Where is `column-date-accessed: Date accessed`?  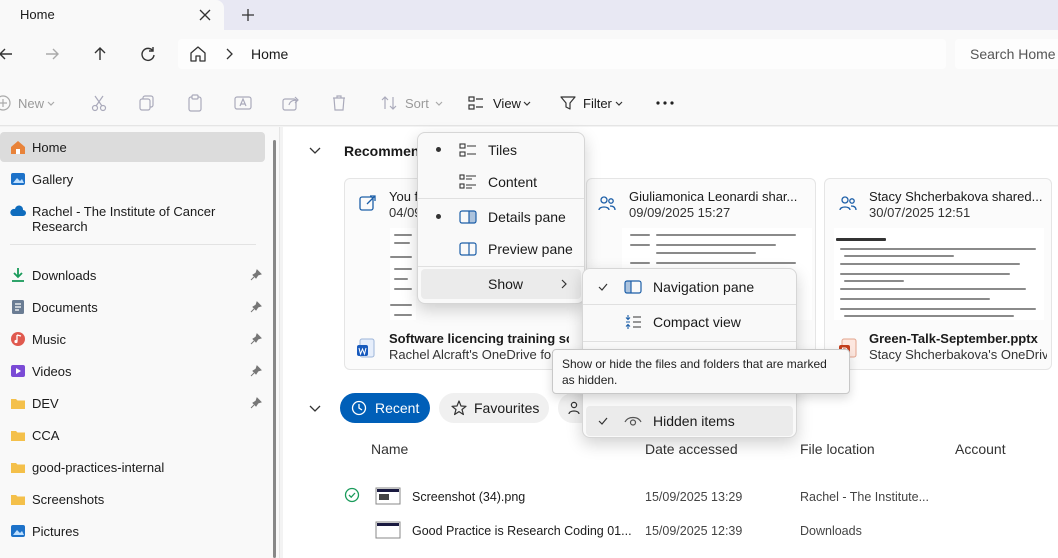
column-date-accessed: Date accessed is located at coordinates (691, 449).